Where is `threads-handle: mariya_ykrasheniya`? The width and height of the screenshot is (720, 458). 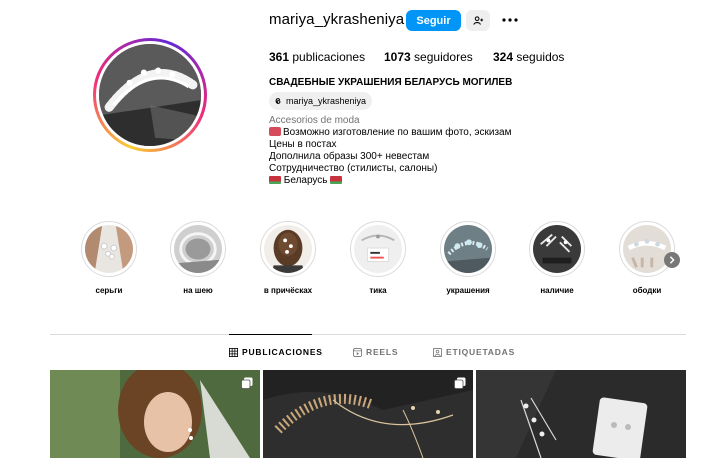
threads-handle: mariya_ykrasheniya is located at coordinates (326, 101).